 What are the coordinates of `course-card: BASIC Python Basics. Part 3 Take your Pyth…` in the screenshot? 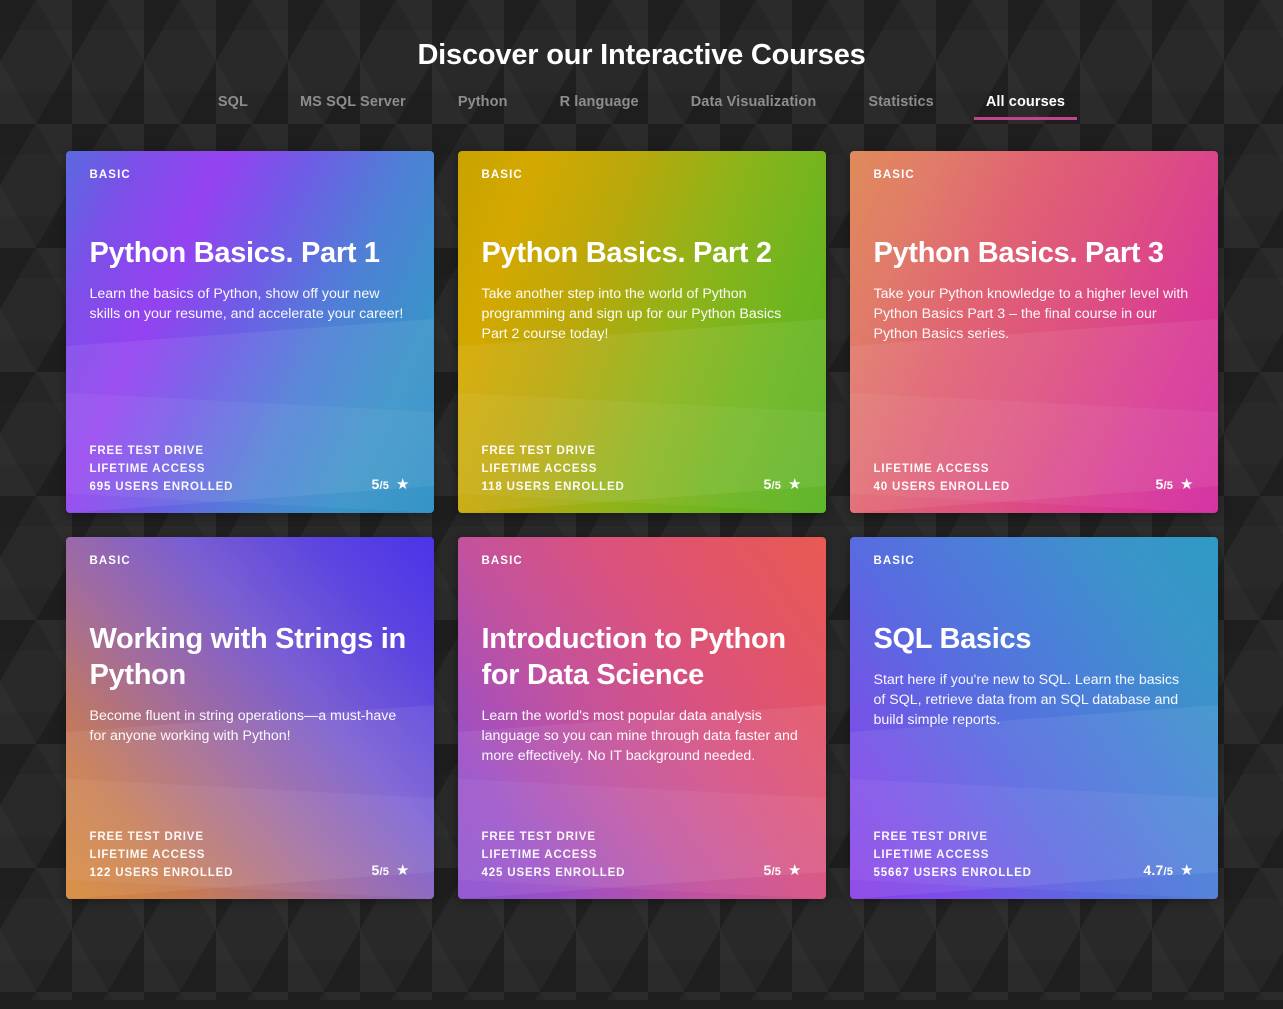 It's located at (1033, 332).